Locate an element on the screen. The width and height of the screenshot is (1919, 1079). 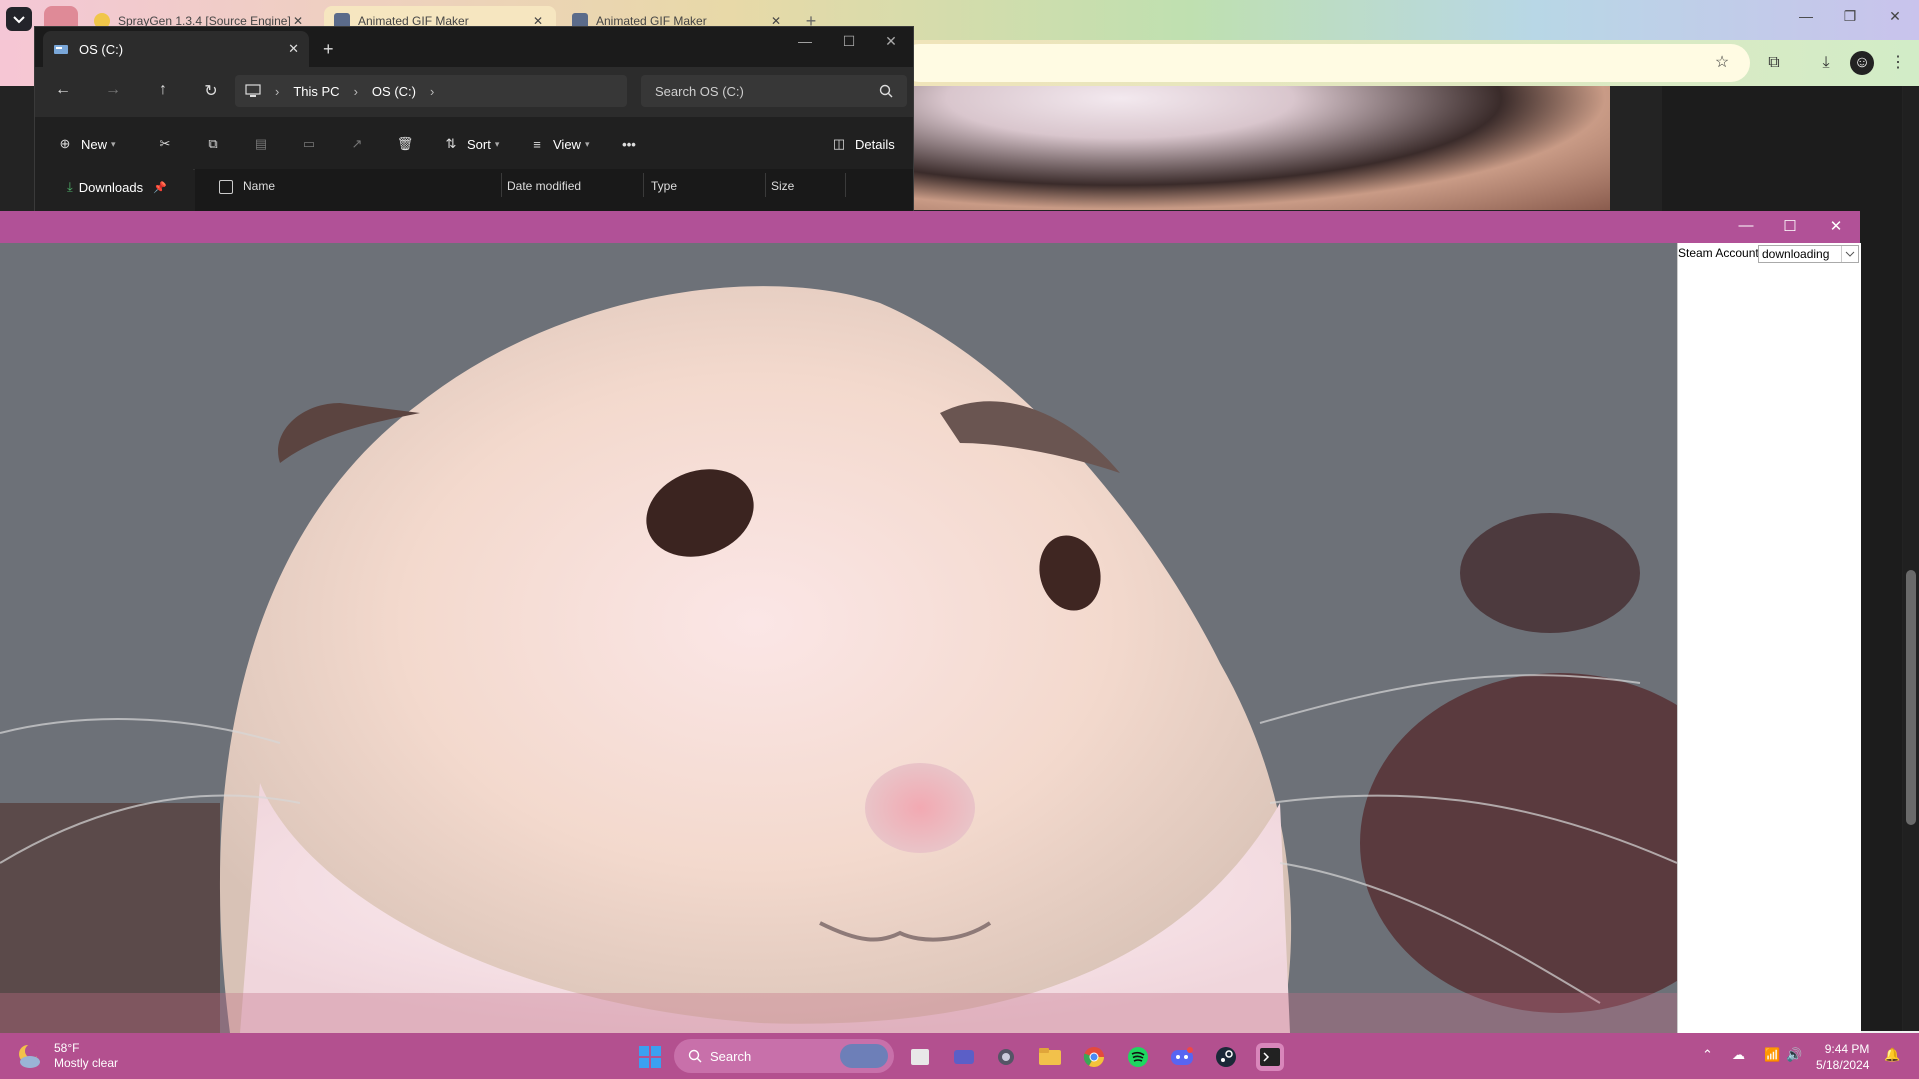
paste-button: ▤ is located at coordinates (264, 144).